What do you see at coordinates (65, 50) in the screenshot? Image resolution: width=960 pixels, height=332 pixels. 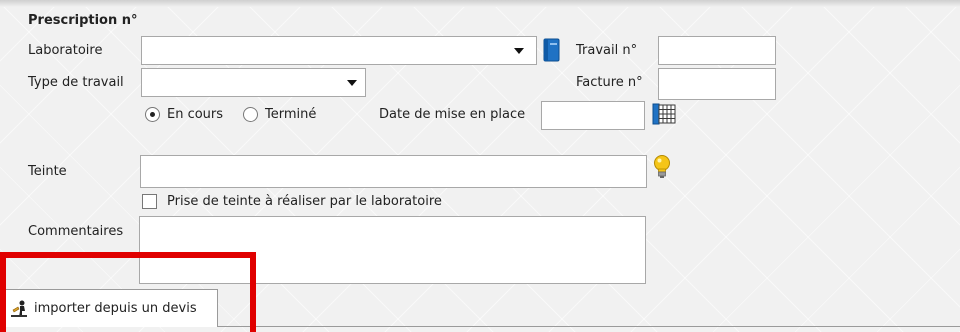 I see `laboratoire-label: Laboratoire` at bounding box center [65, 50].